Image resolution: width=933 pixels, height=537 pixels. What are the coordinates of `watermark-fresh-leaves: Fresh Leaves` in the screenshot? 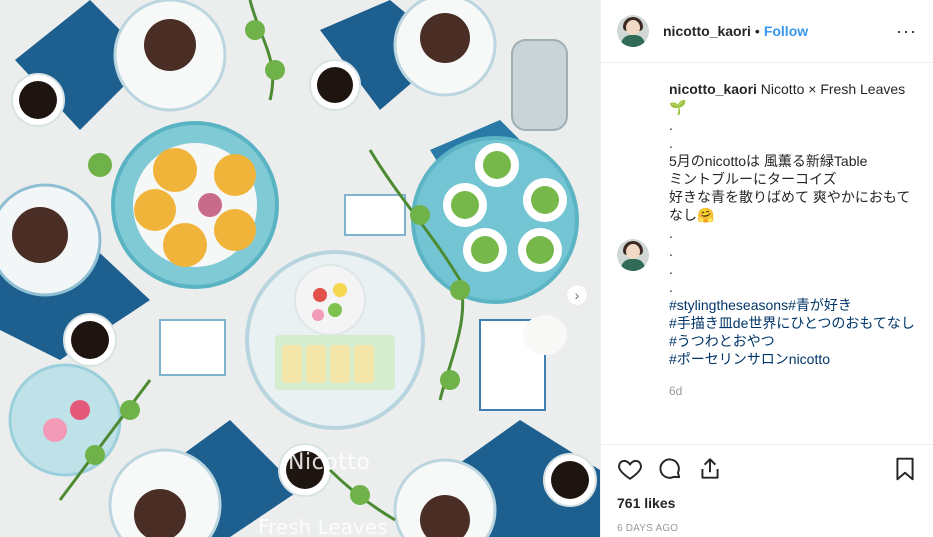 It's located at (323, 526).